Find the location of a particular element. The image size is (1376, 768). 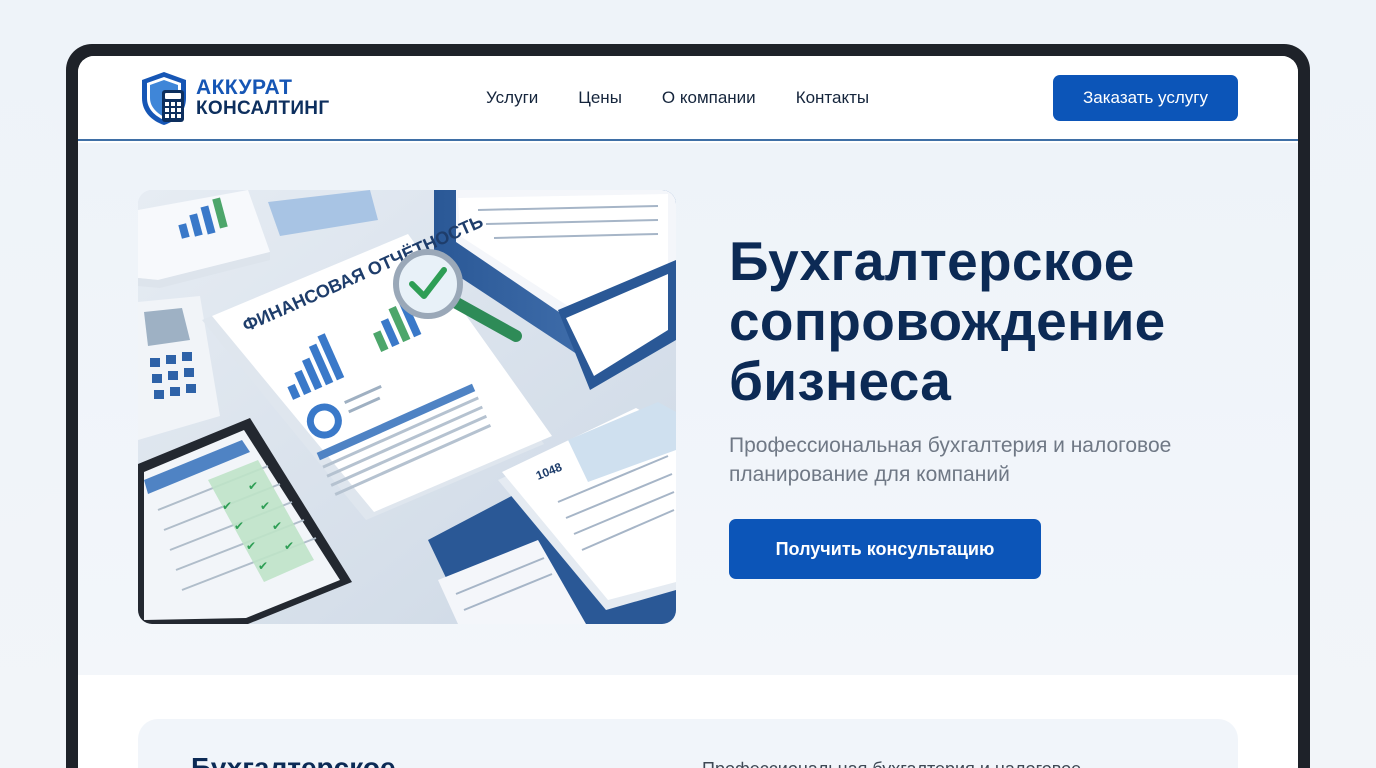

logo: АККУРАТ КОНСАЛТИНГ is located at coordinates (233, 98).